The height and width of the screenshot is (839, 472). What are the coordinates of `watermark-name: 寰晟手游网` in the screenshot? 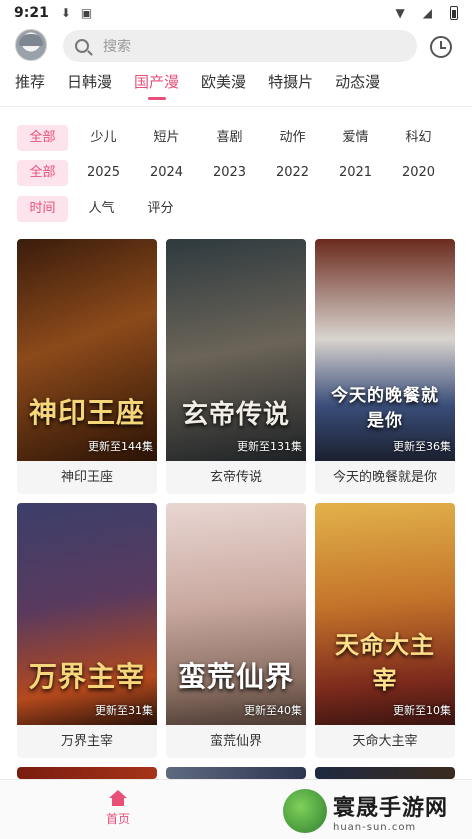 It's located at (391, 807).